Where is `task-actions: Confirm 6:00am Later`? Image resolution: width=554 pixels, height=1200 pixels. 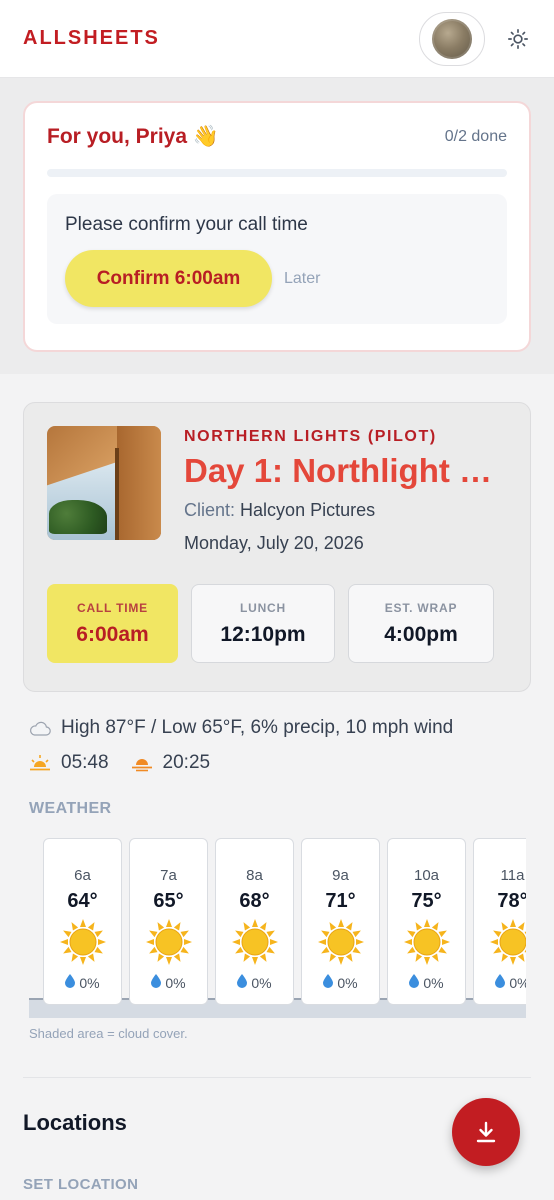 task-actions: Confirm 6:00am Later is located at coordinates (277, 278).